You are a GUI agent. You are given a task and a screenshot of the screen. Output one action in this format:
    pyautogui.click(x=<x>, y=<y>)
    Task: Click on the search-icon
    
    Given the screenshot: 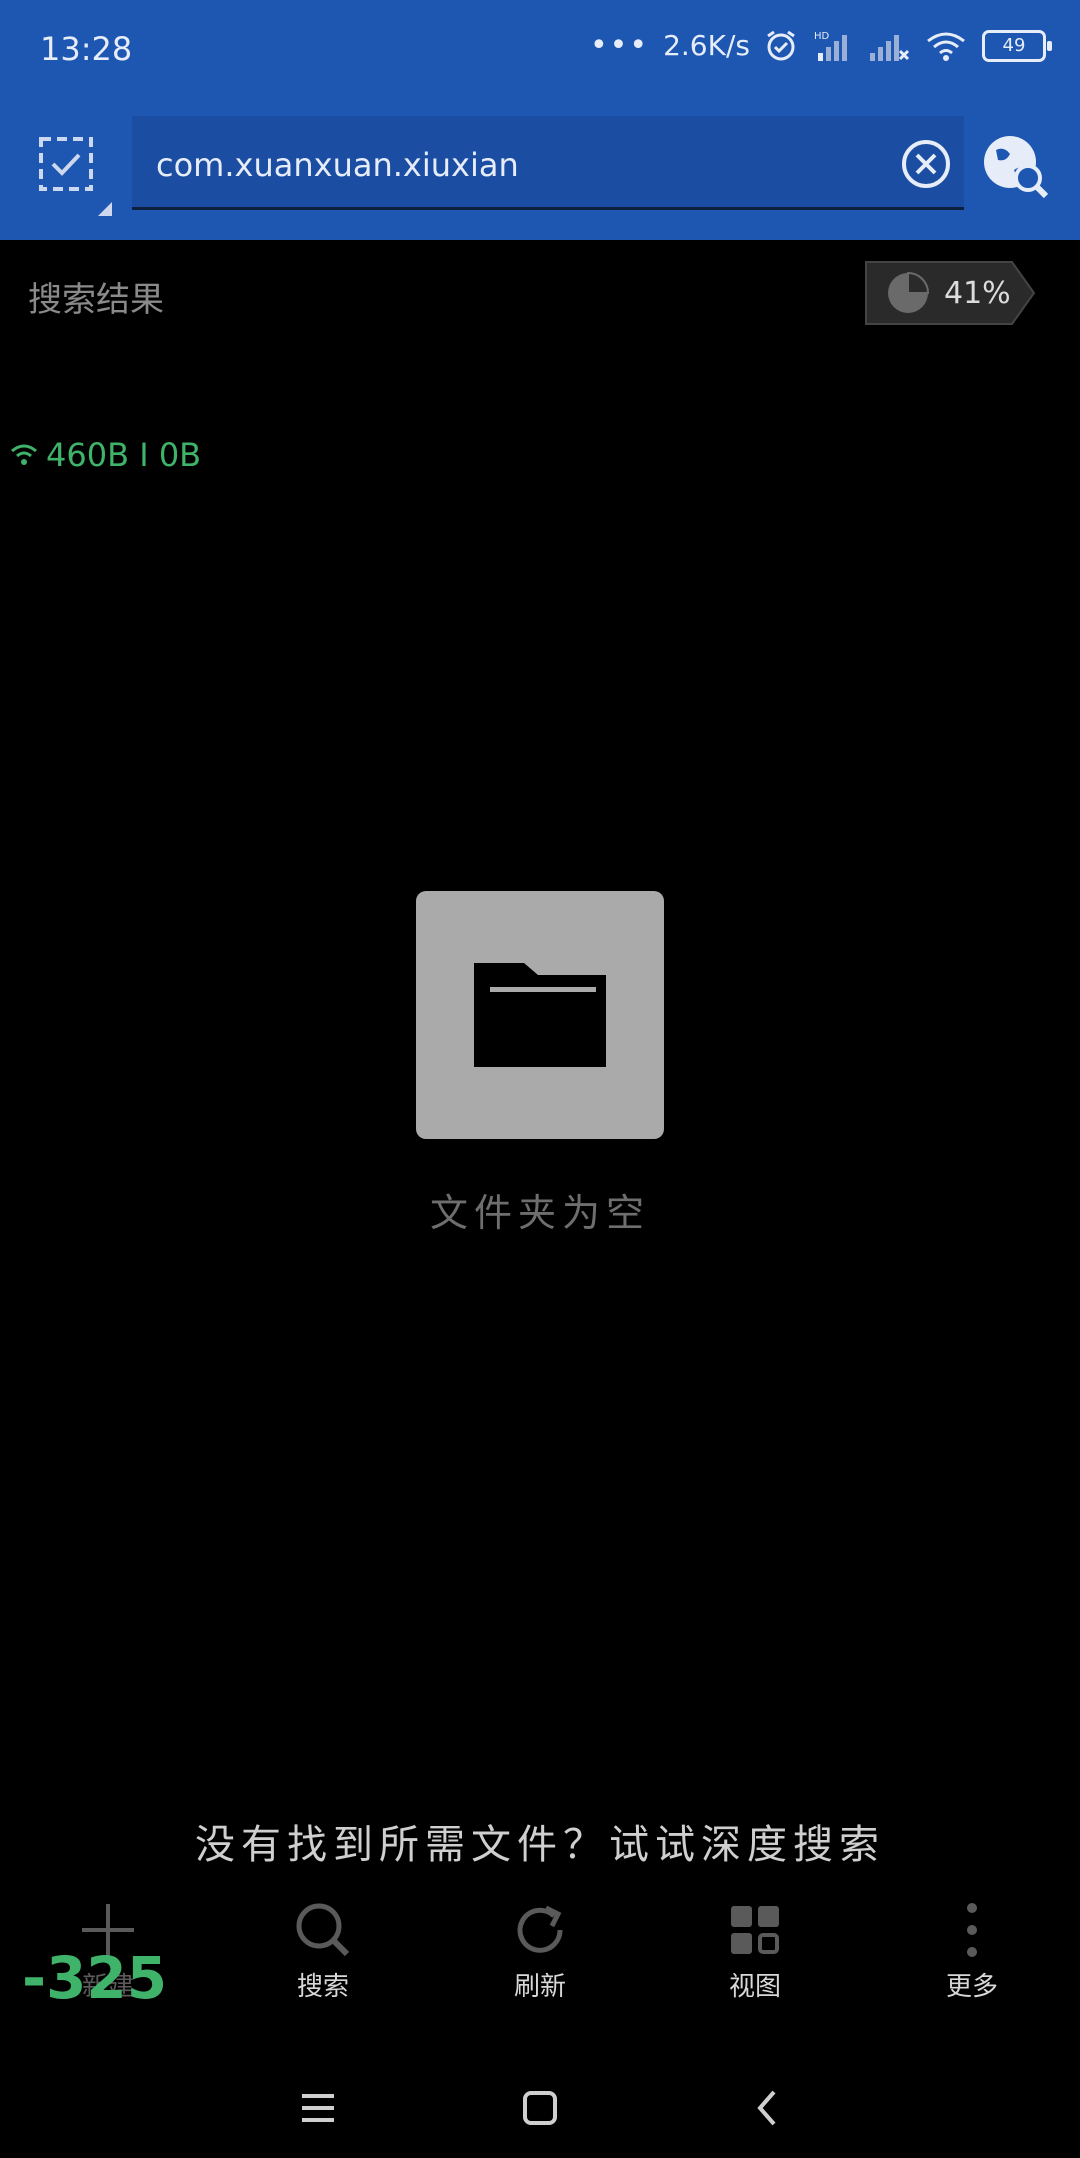 What is the action you would take?
    pyautogui.click(x=323, y=1930)
    